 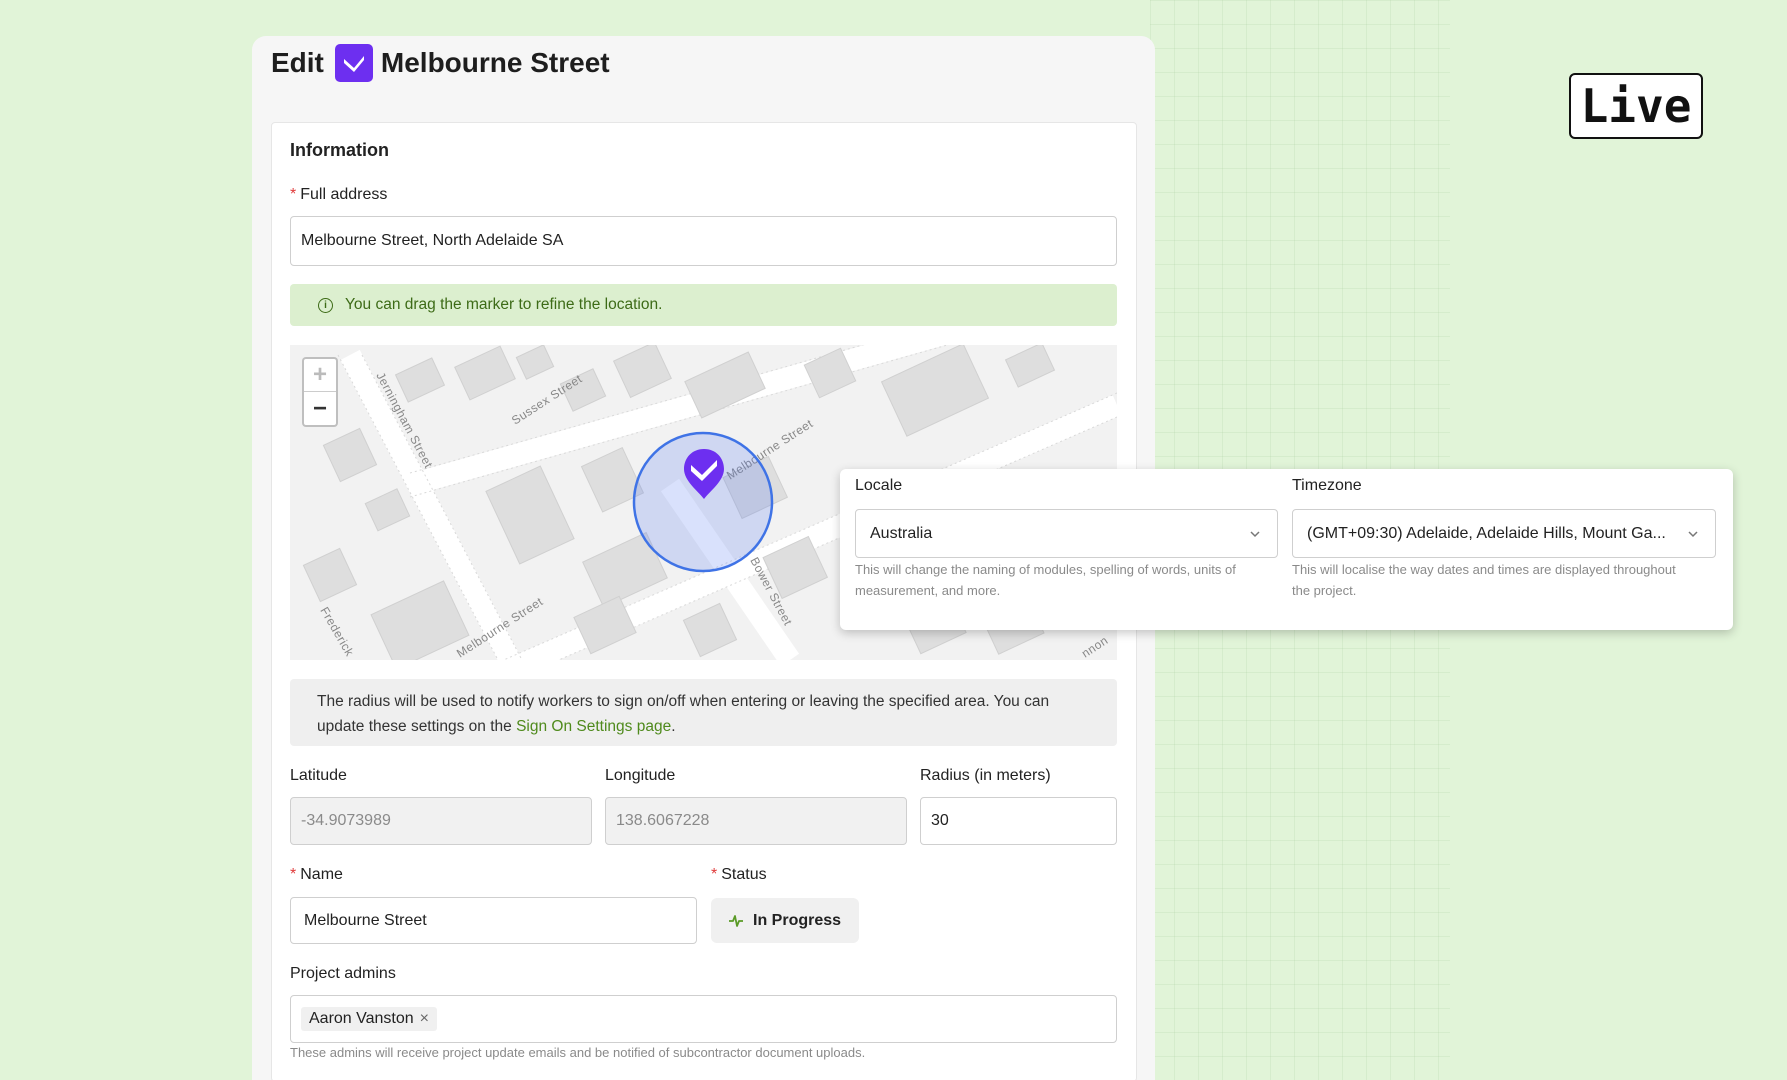 What do you see at coordinates (495, 62) in the screenshot?
I see `project-name-title: Melbourne Street` at bounding box center [495, 62].